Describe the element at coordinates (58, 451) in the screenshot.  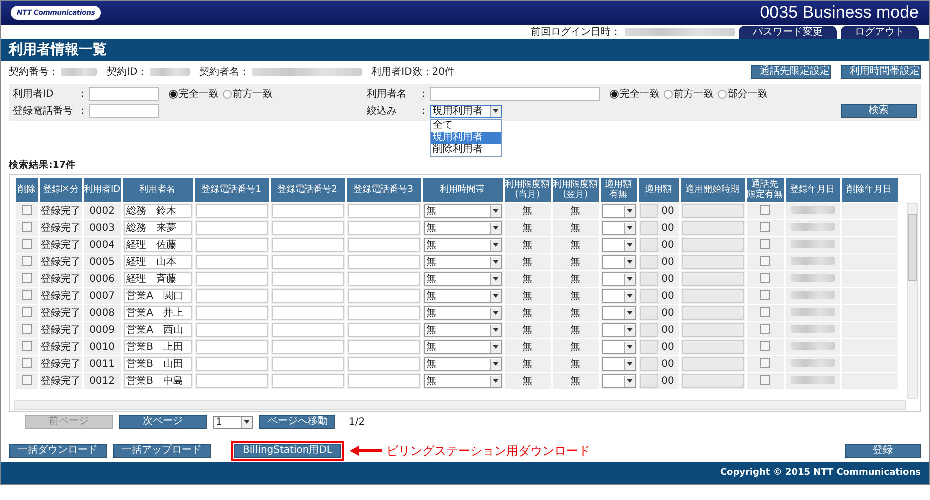
I see `bulk-button: 一括ダウンロード` at that location.